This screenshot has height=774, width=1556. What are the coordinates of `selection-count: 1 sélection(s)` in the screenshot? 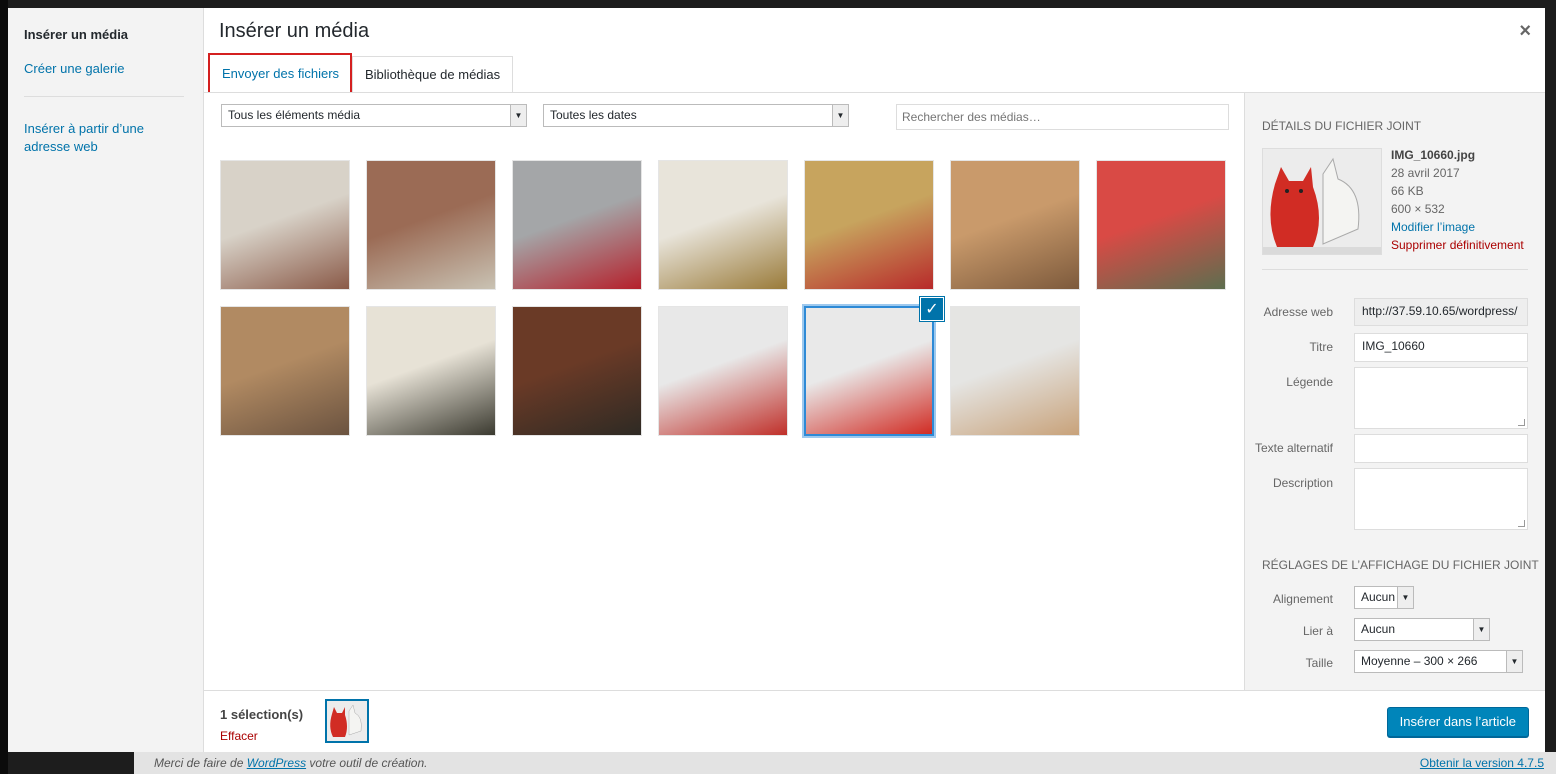 It's located at (262, 714).